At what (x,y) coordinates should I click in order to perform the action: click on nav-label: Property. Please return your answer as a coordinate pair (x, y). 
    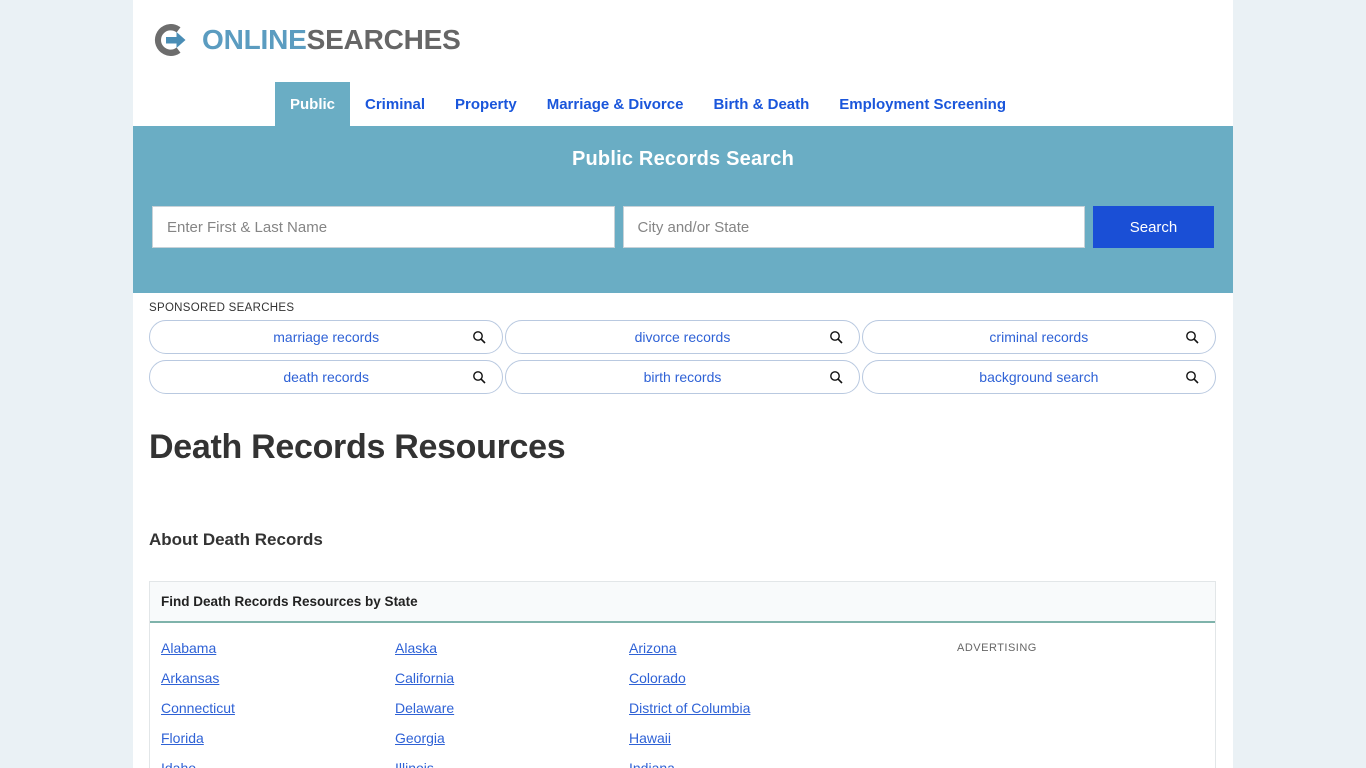
    Looking at the image, I should click on (486, 104).